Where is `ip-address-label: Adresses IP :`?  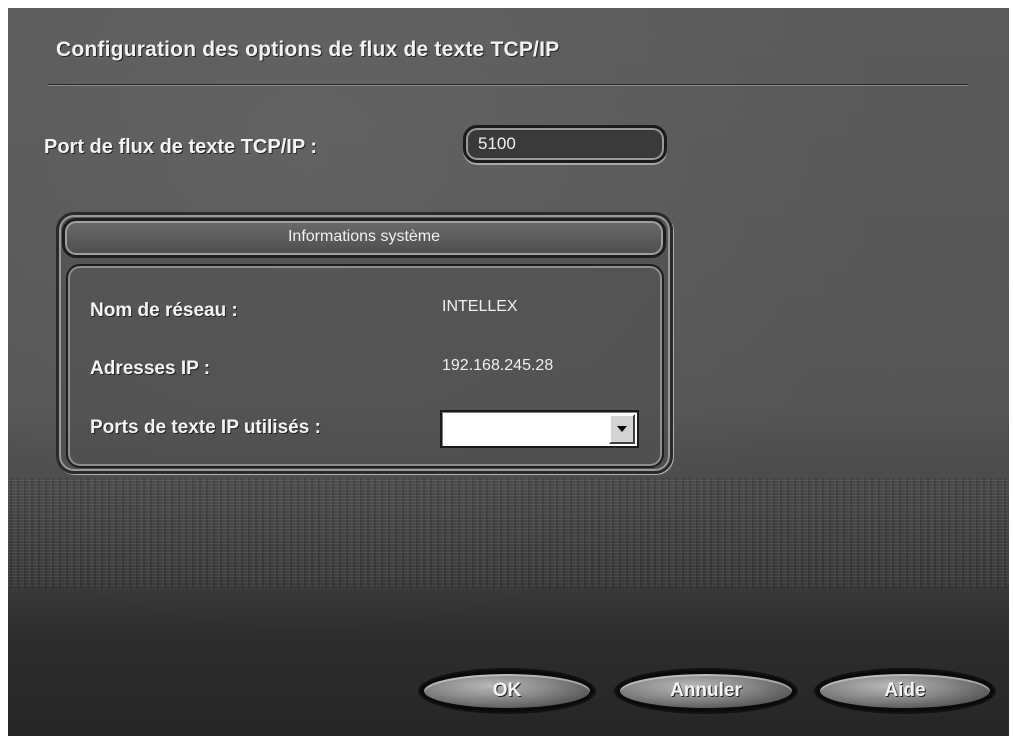 ip-address-label: Adresses IP : is located at coordinates (150, 368).